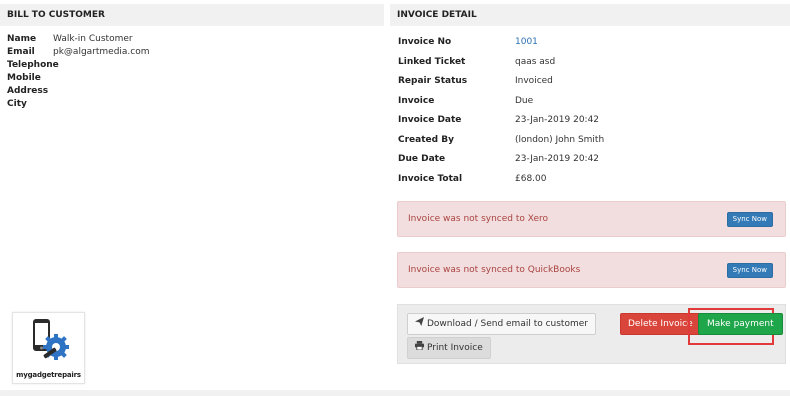  Describe the element at coordinates (501, 180) in the screenshot. I see `invoice-total-row: Invoice Total £68.00` at that location.